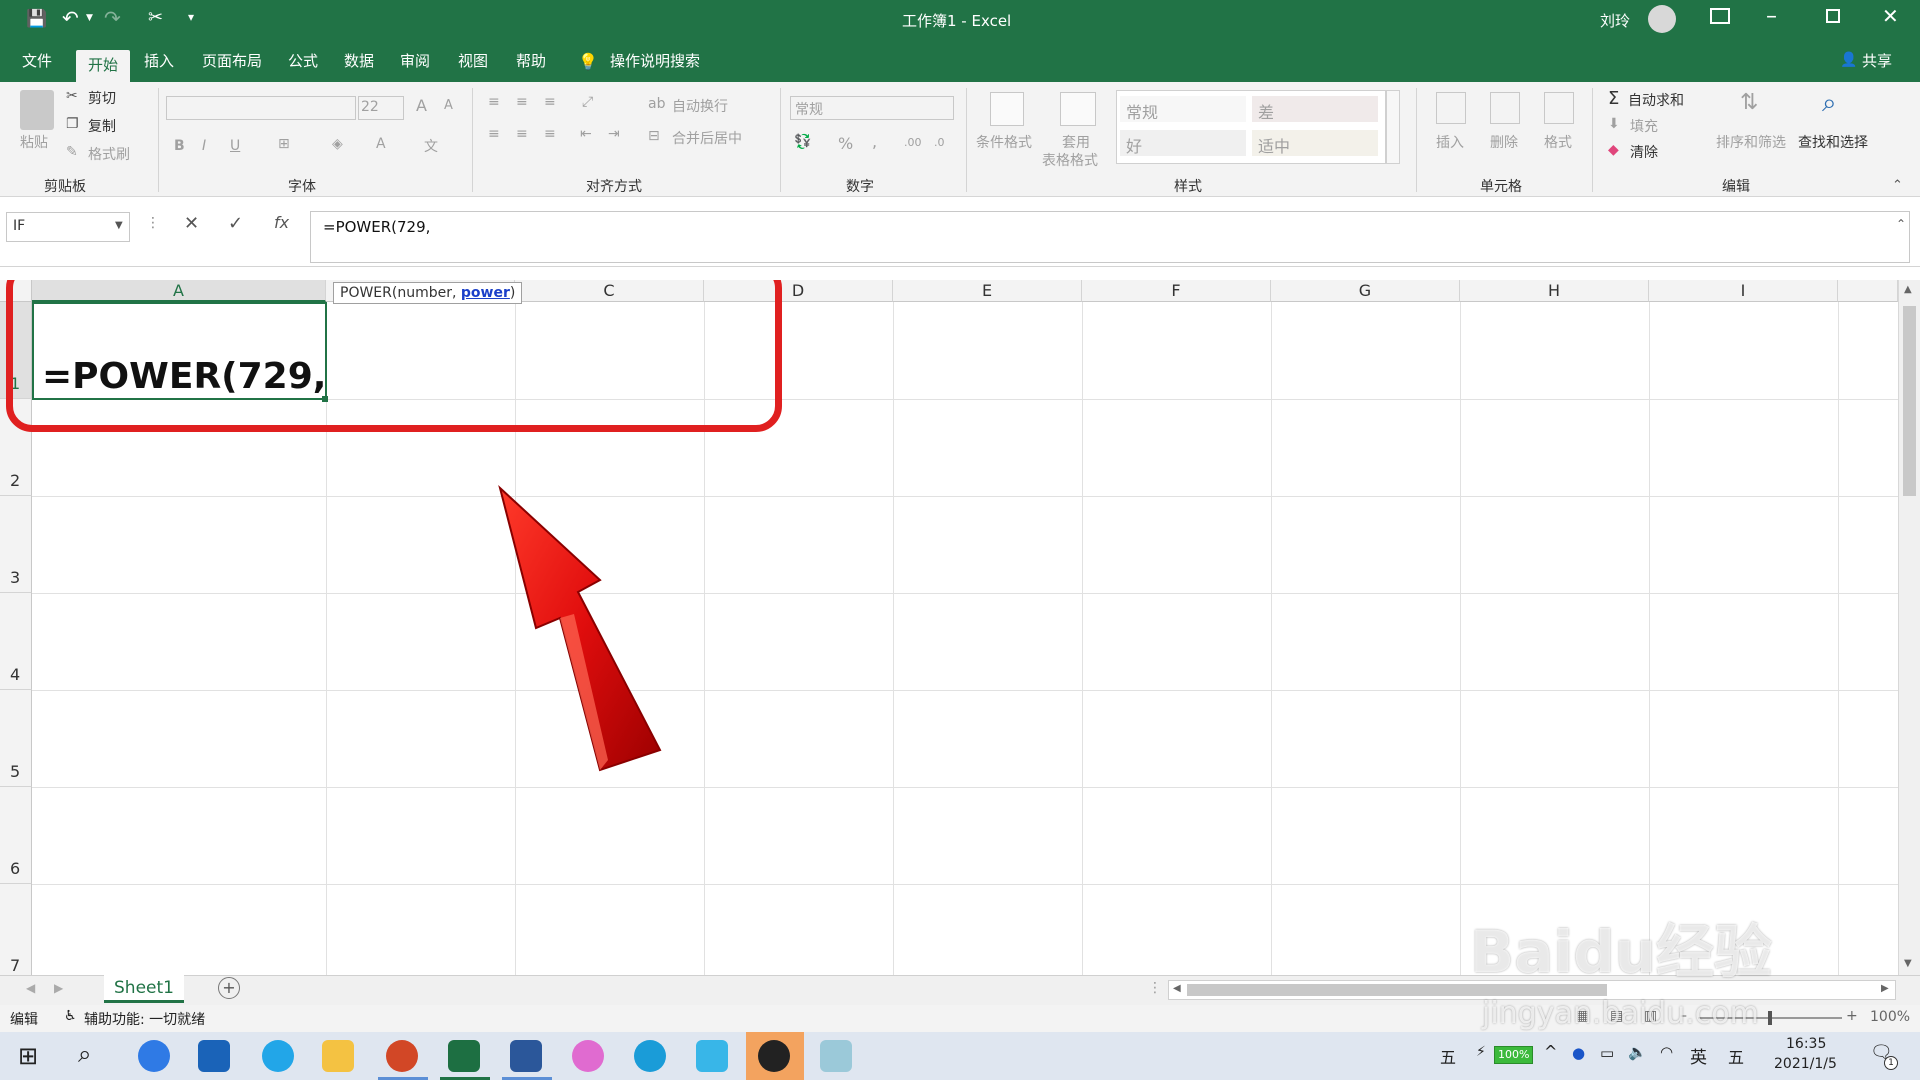 The width and height of the screenshot is (1920, 1080). I want to click on gallery-scroll, so click(1393, 127).